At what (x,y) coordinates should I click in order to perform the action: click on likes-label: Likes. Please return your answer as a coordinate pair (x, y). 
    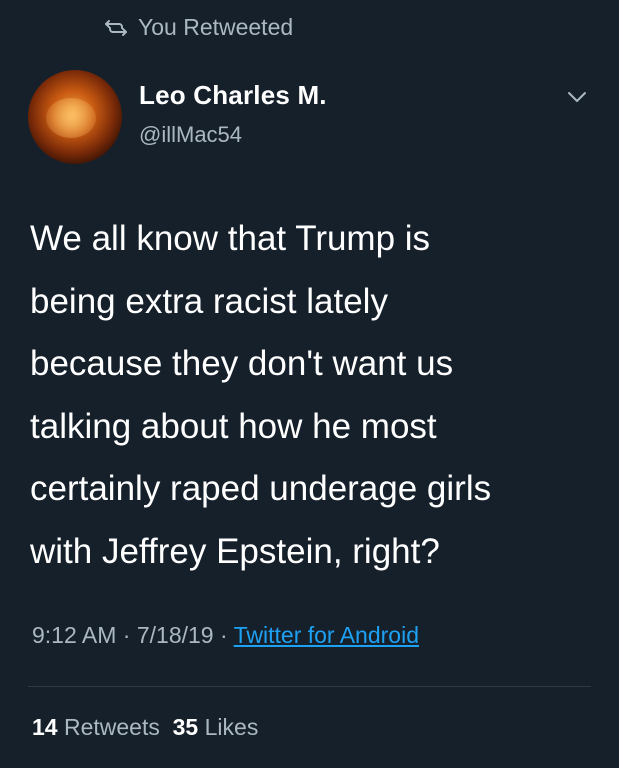
    Looking at the image, I should click on (231, 727).